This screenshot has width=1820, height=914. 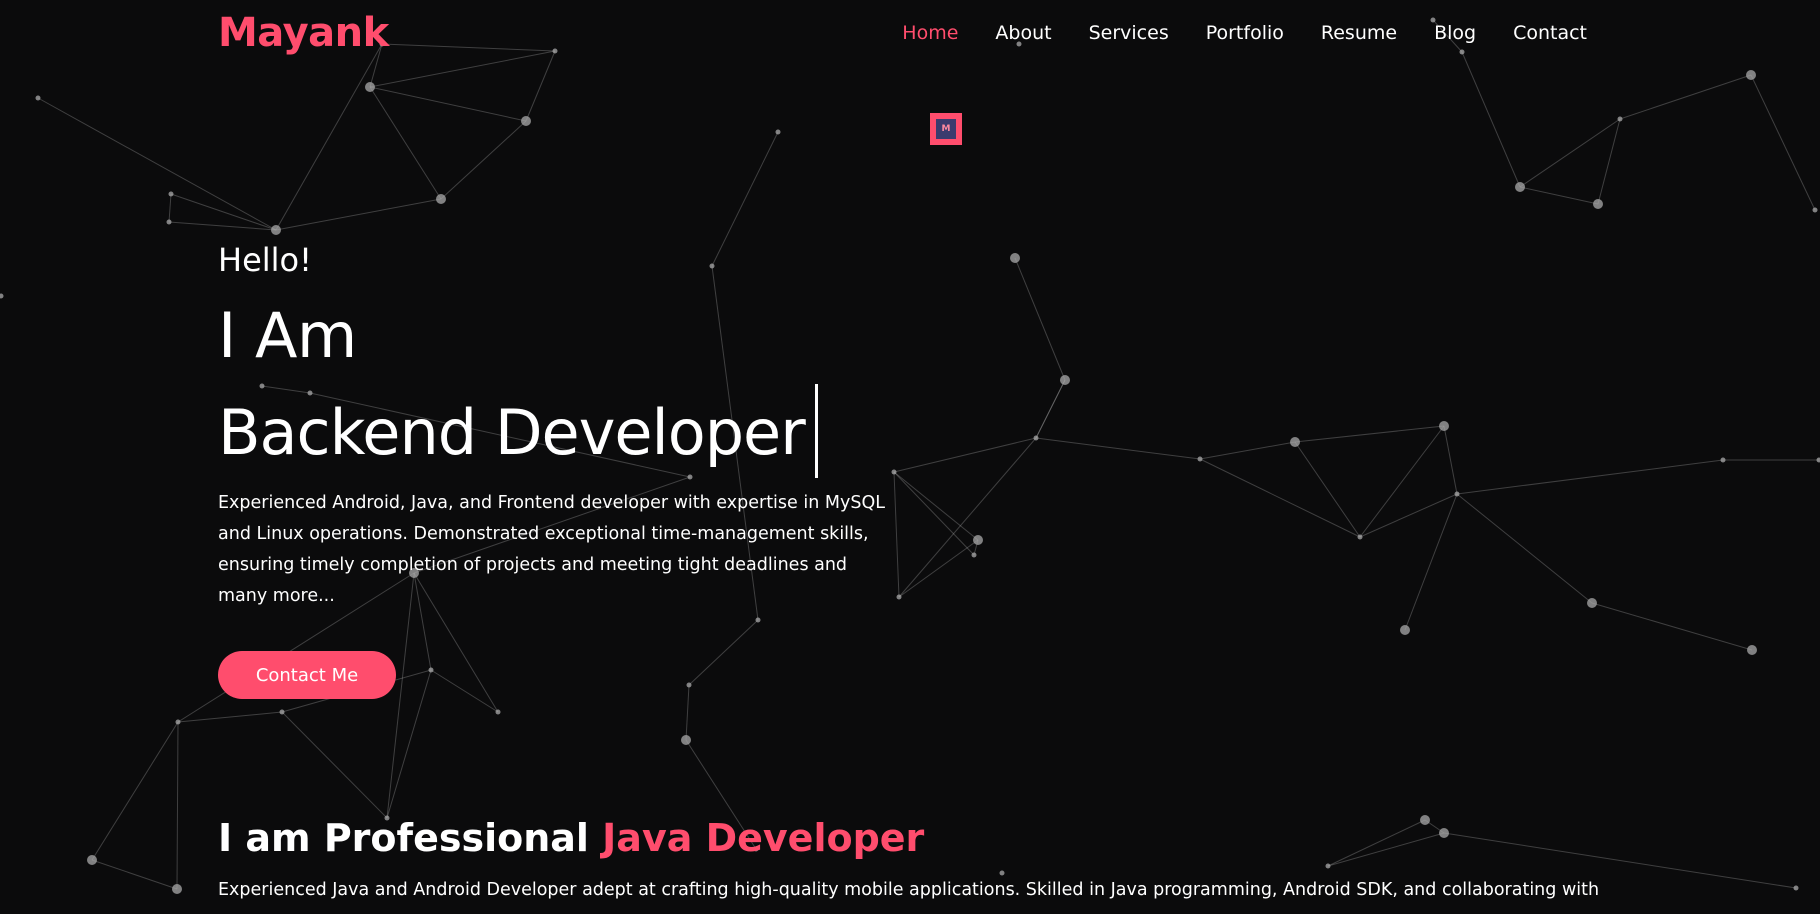 What do you see at coordinates (1359, 33) in the screenshot?
I see `nav-resume: Resume` at bounding box center [1359, 33].